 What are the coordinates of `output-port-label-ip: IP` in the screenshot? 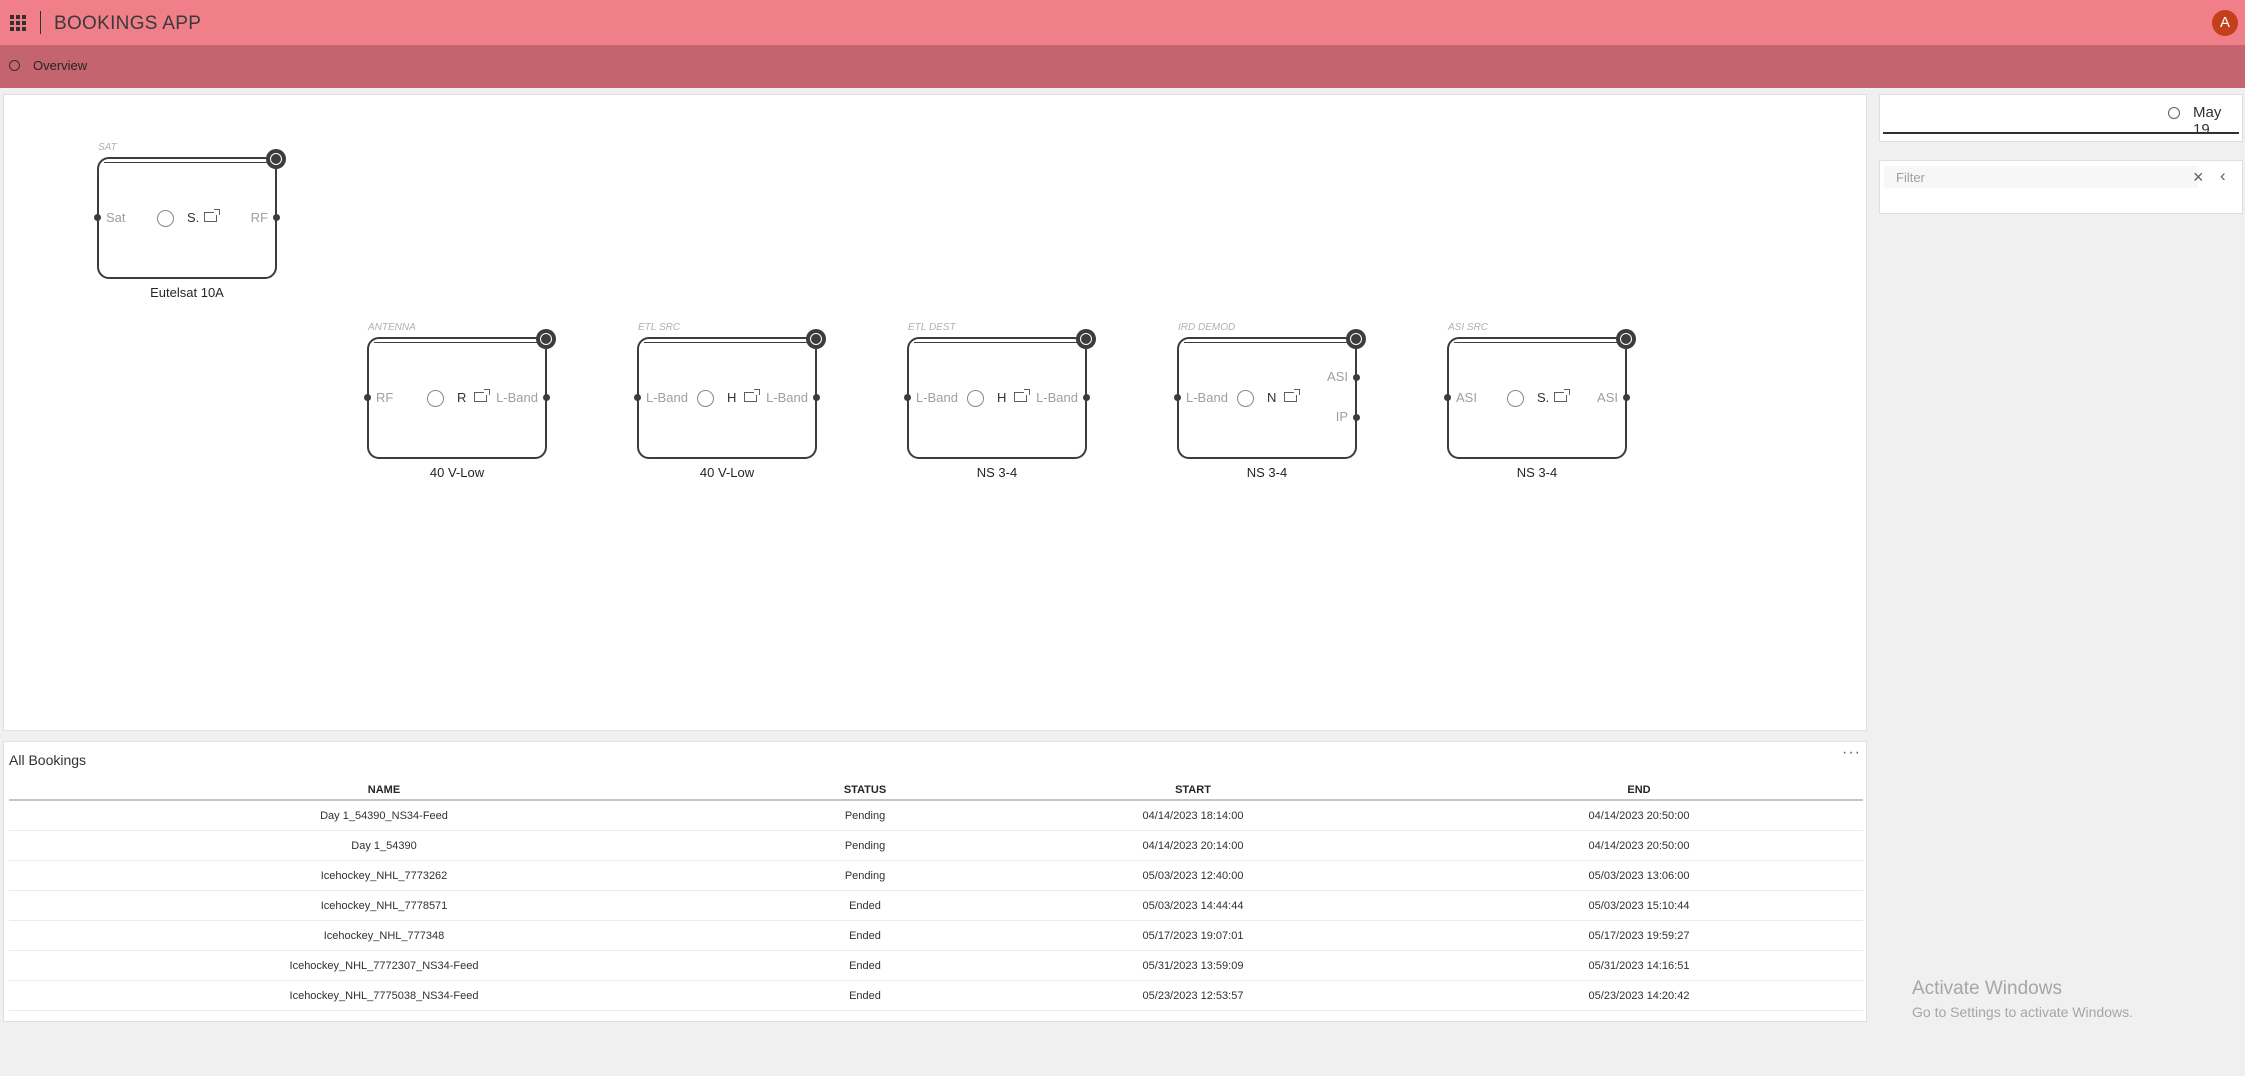 It's located at (1341, 416).